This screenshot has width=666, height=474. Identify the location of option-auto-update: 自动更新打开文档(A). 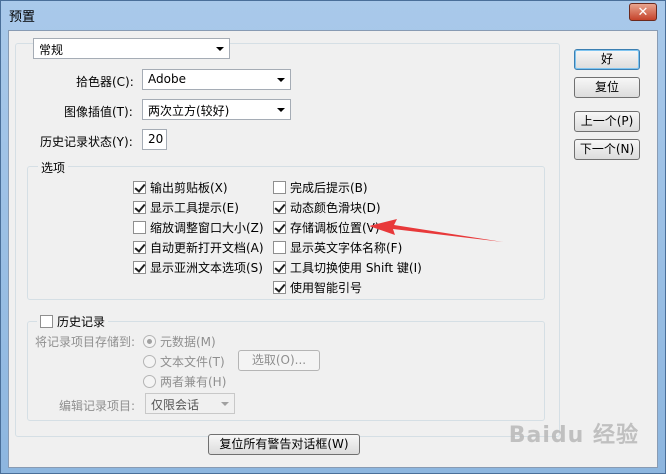
(198, 247).